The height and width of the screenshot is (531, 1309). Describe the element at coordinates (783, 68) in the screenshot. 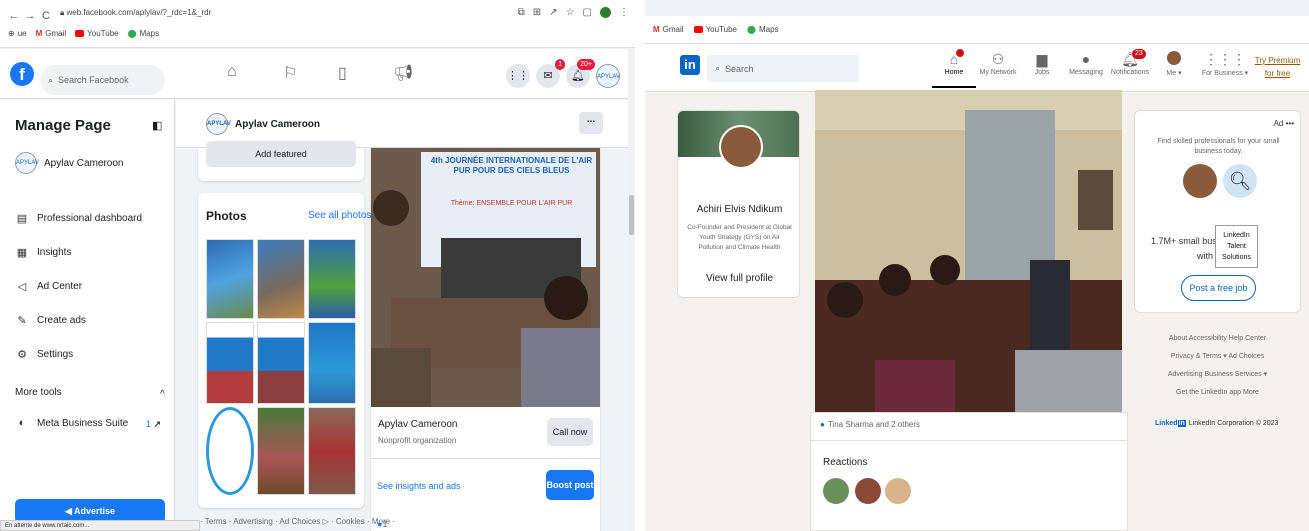

I see `search-input: ⌕ Search` at that location.